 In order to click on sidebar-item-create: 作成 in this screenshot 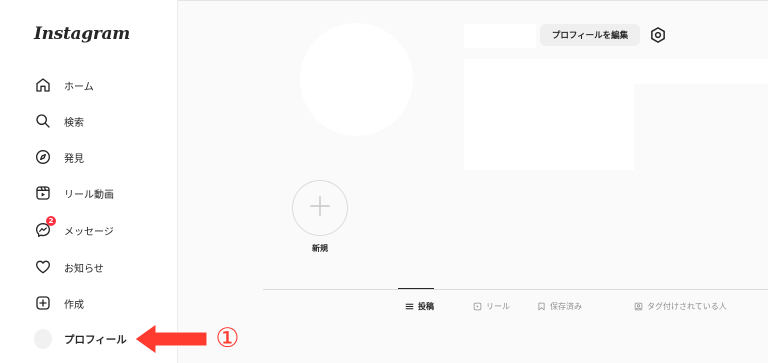, I will do `click(59, 303)`.